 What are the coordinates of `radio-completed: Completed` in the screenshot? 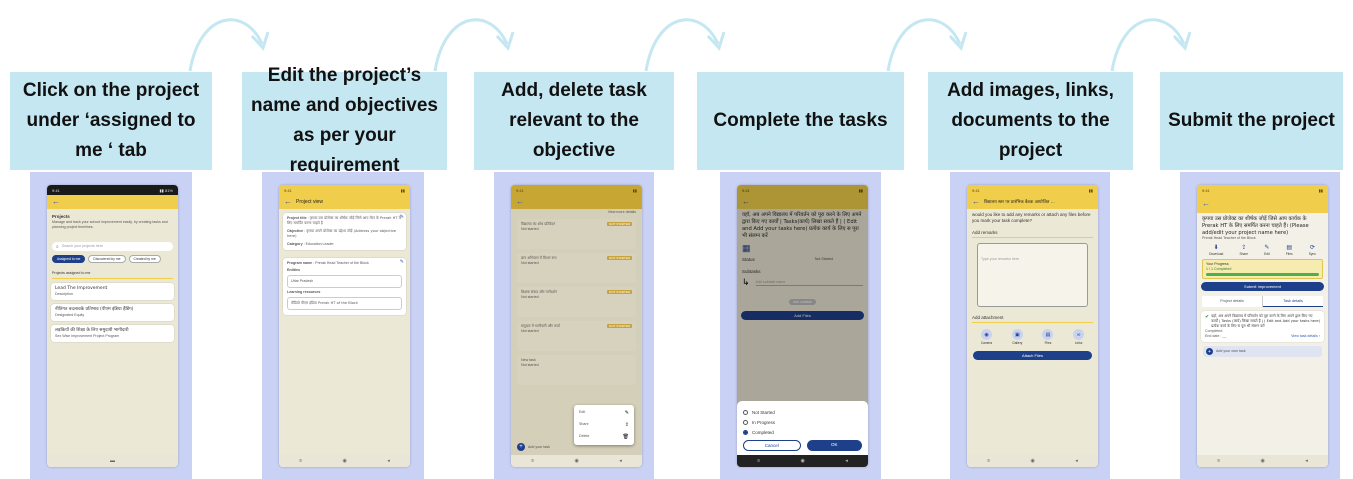 It's located at (802, 432).